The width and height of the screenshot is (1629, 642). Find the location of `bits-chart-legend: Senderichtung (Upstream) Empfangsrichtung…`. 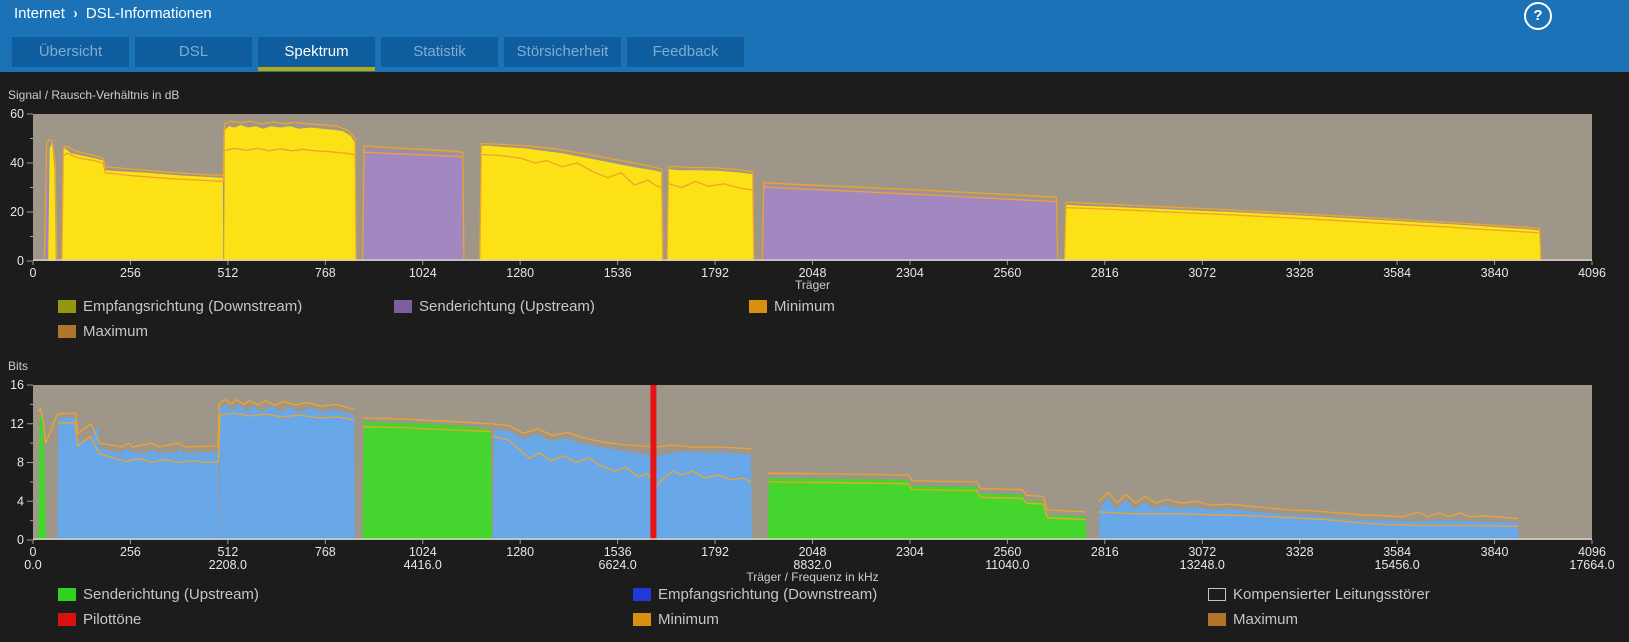

bits-chart-legend: Senderichtung (Upstream) Empfangsrichtung… is located at coordinates (744, 609).